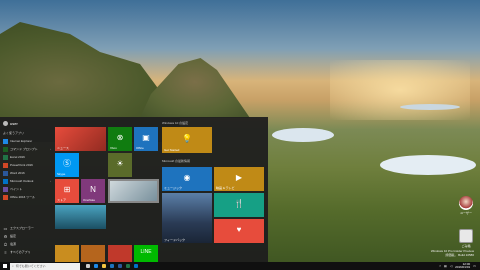  What do you see at coordinates (13, 236) in the screenshot?
I see `item-label: 設定` at bounding box center [13, 236].